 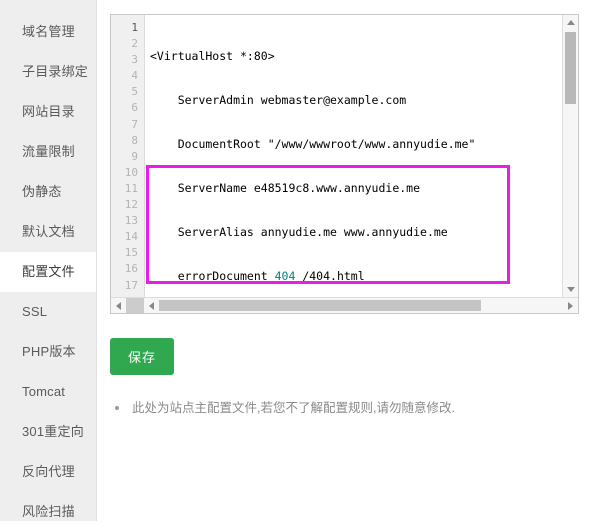 I want to click on sidebar-item-reverse-proxy: 反向代理, so click(x=48, y=472).